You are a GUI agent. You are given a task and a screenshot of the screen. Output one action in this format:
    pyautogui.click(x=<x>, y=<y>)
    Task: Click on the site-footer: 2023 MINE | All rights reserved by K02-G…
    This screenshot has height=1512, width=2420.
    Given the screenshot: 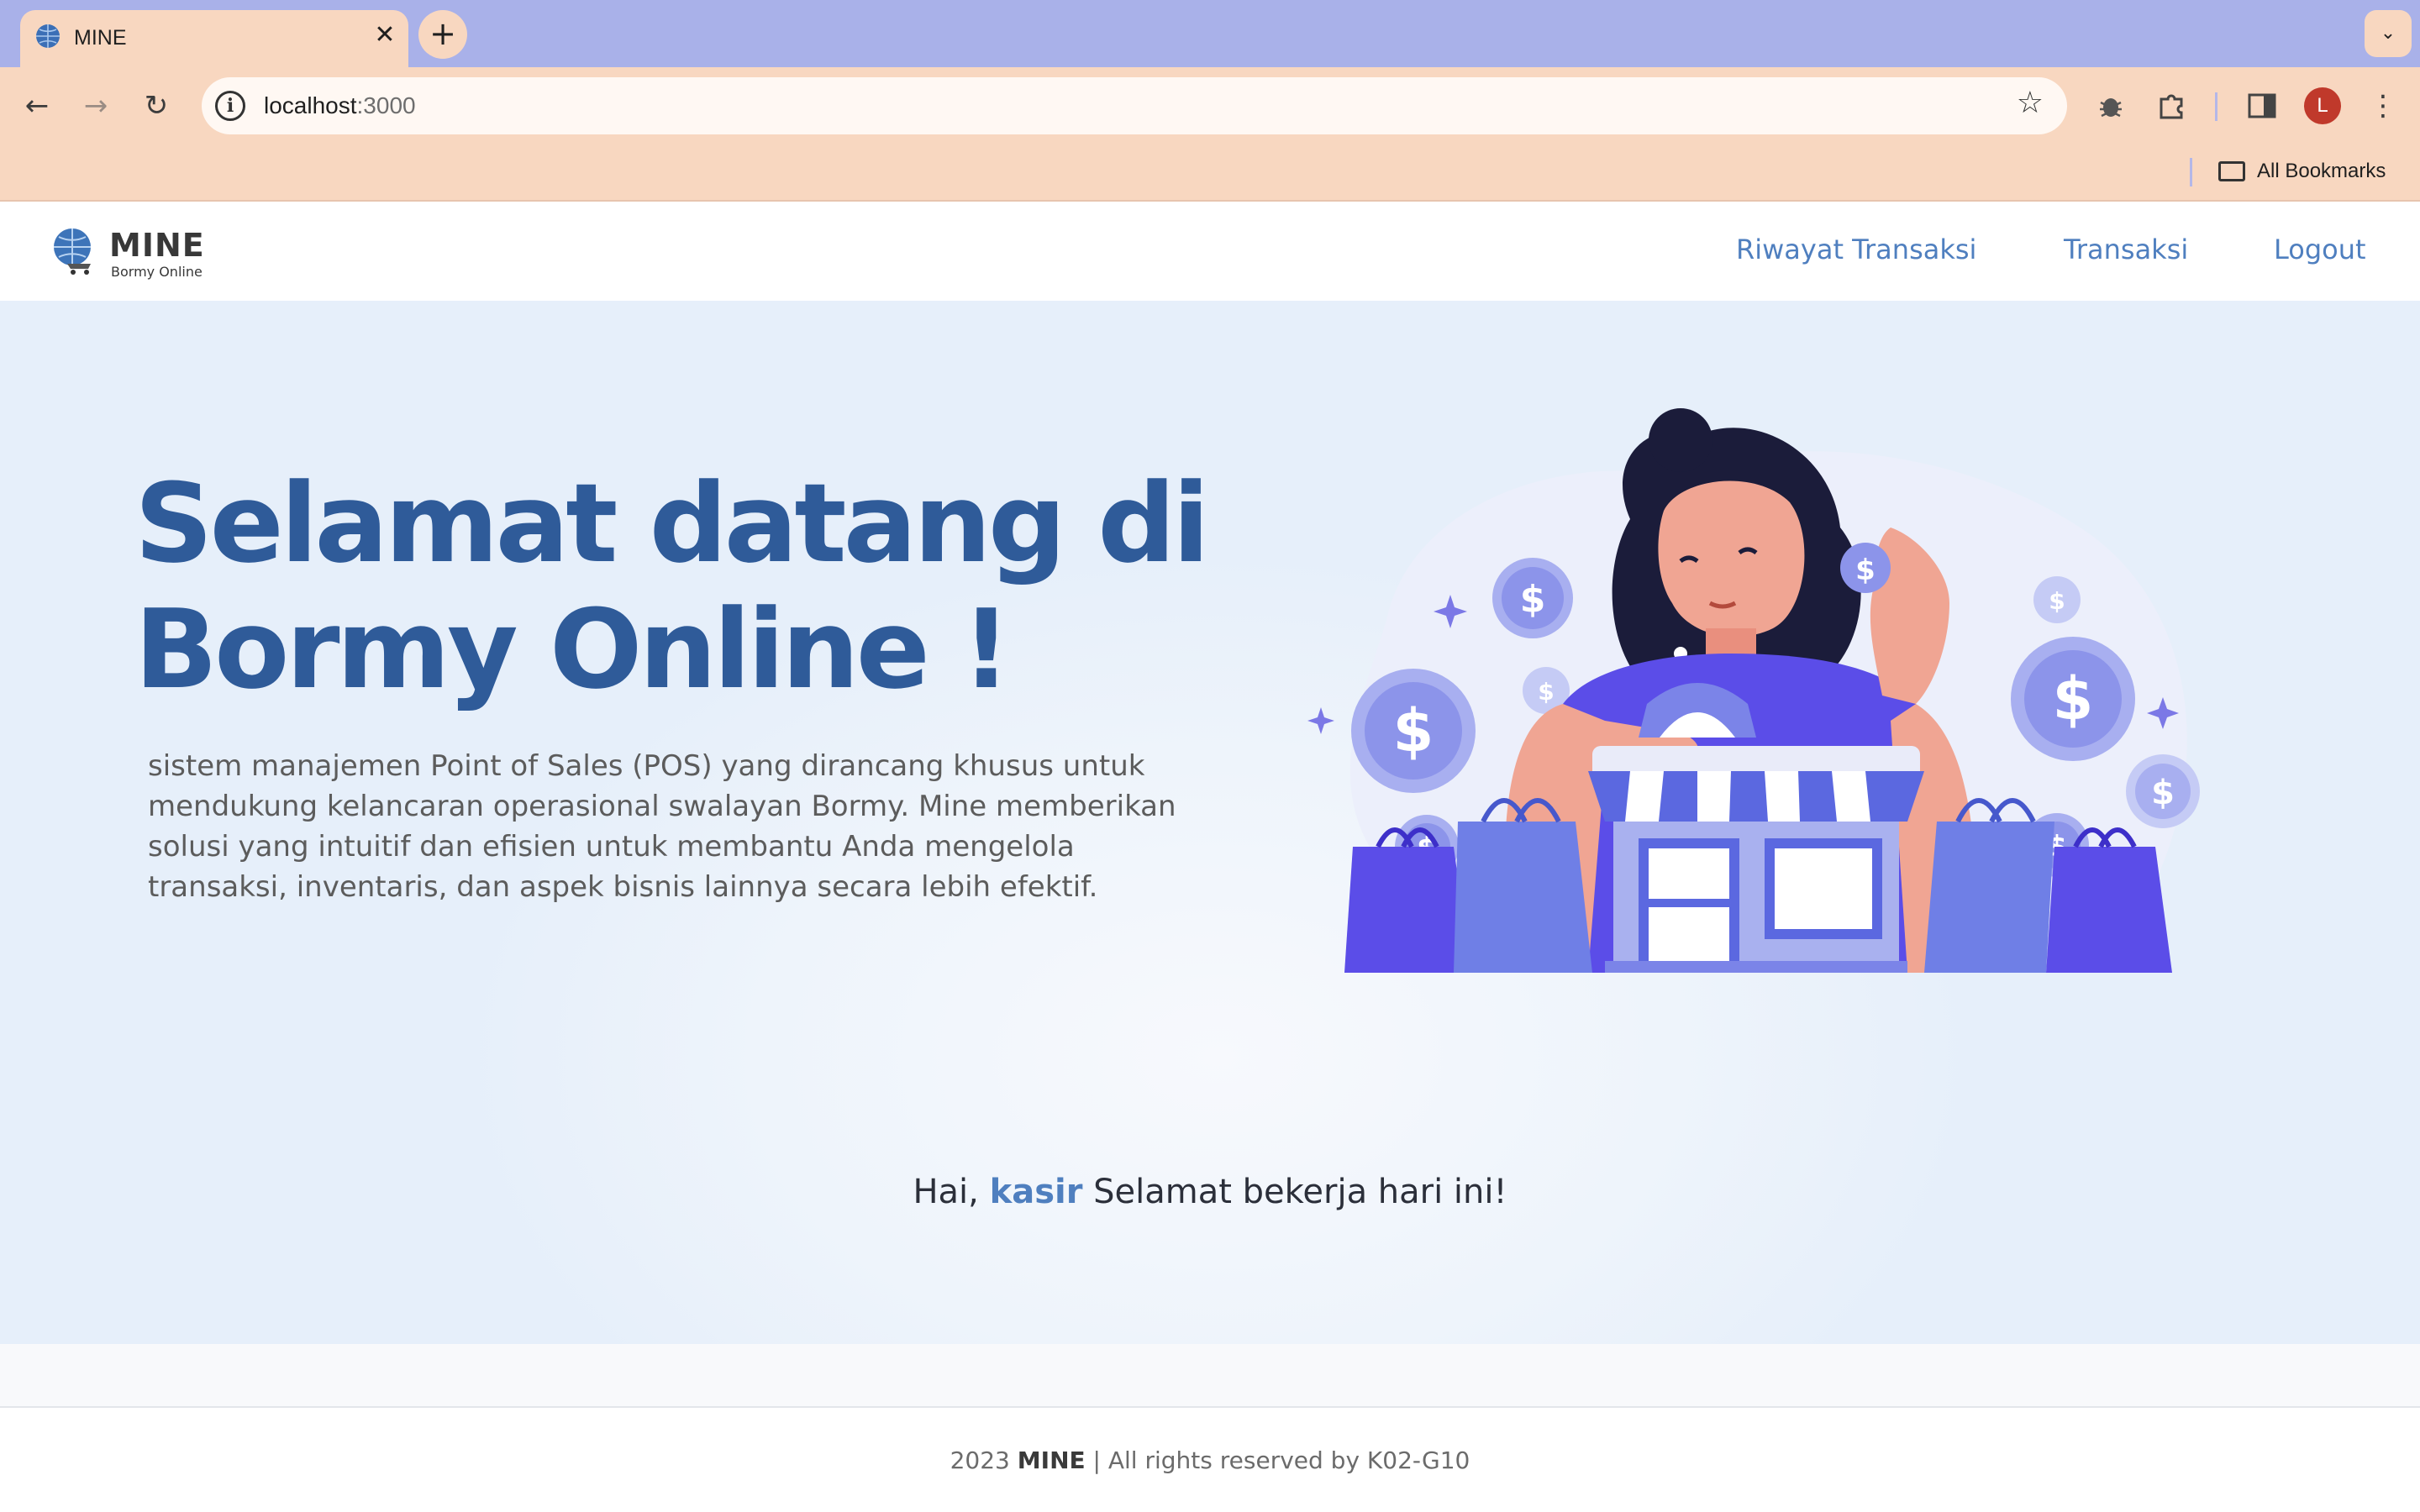 What is the action you would take?
    pyautogui.click(x=1210, y=1461)
    